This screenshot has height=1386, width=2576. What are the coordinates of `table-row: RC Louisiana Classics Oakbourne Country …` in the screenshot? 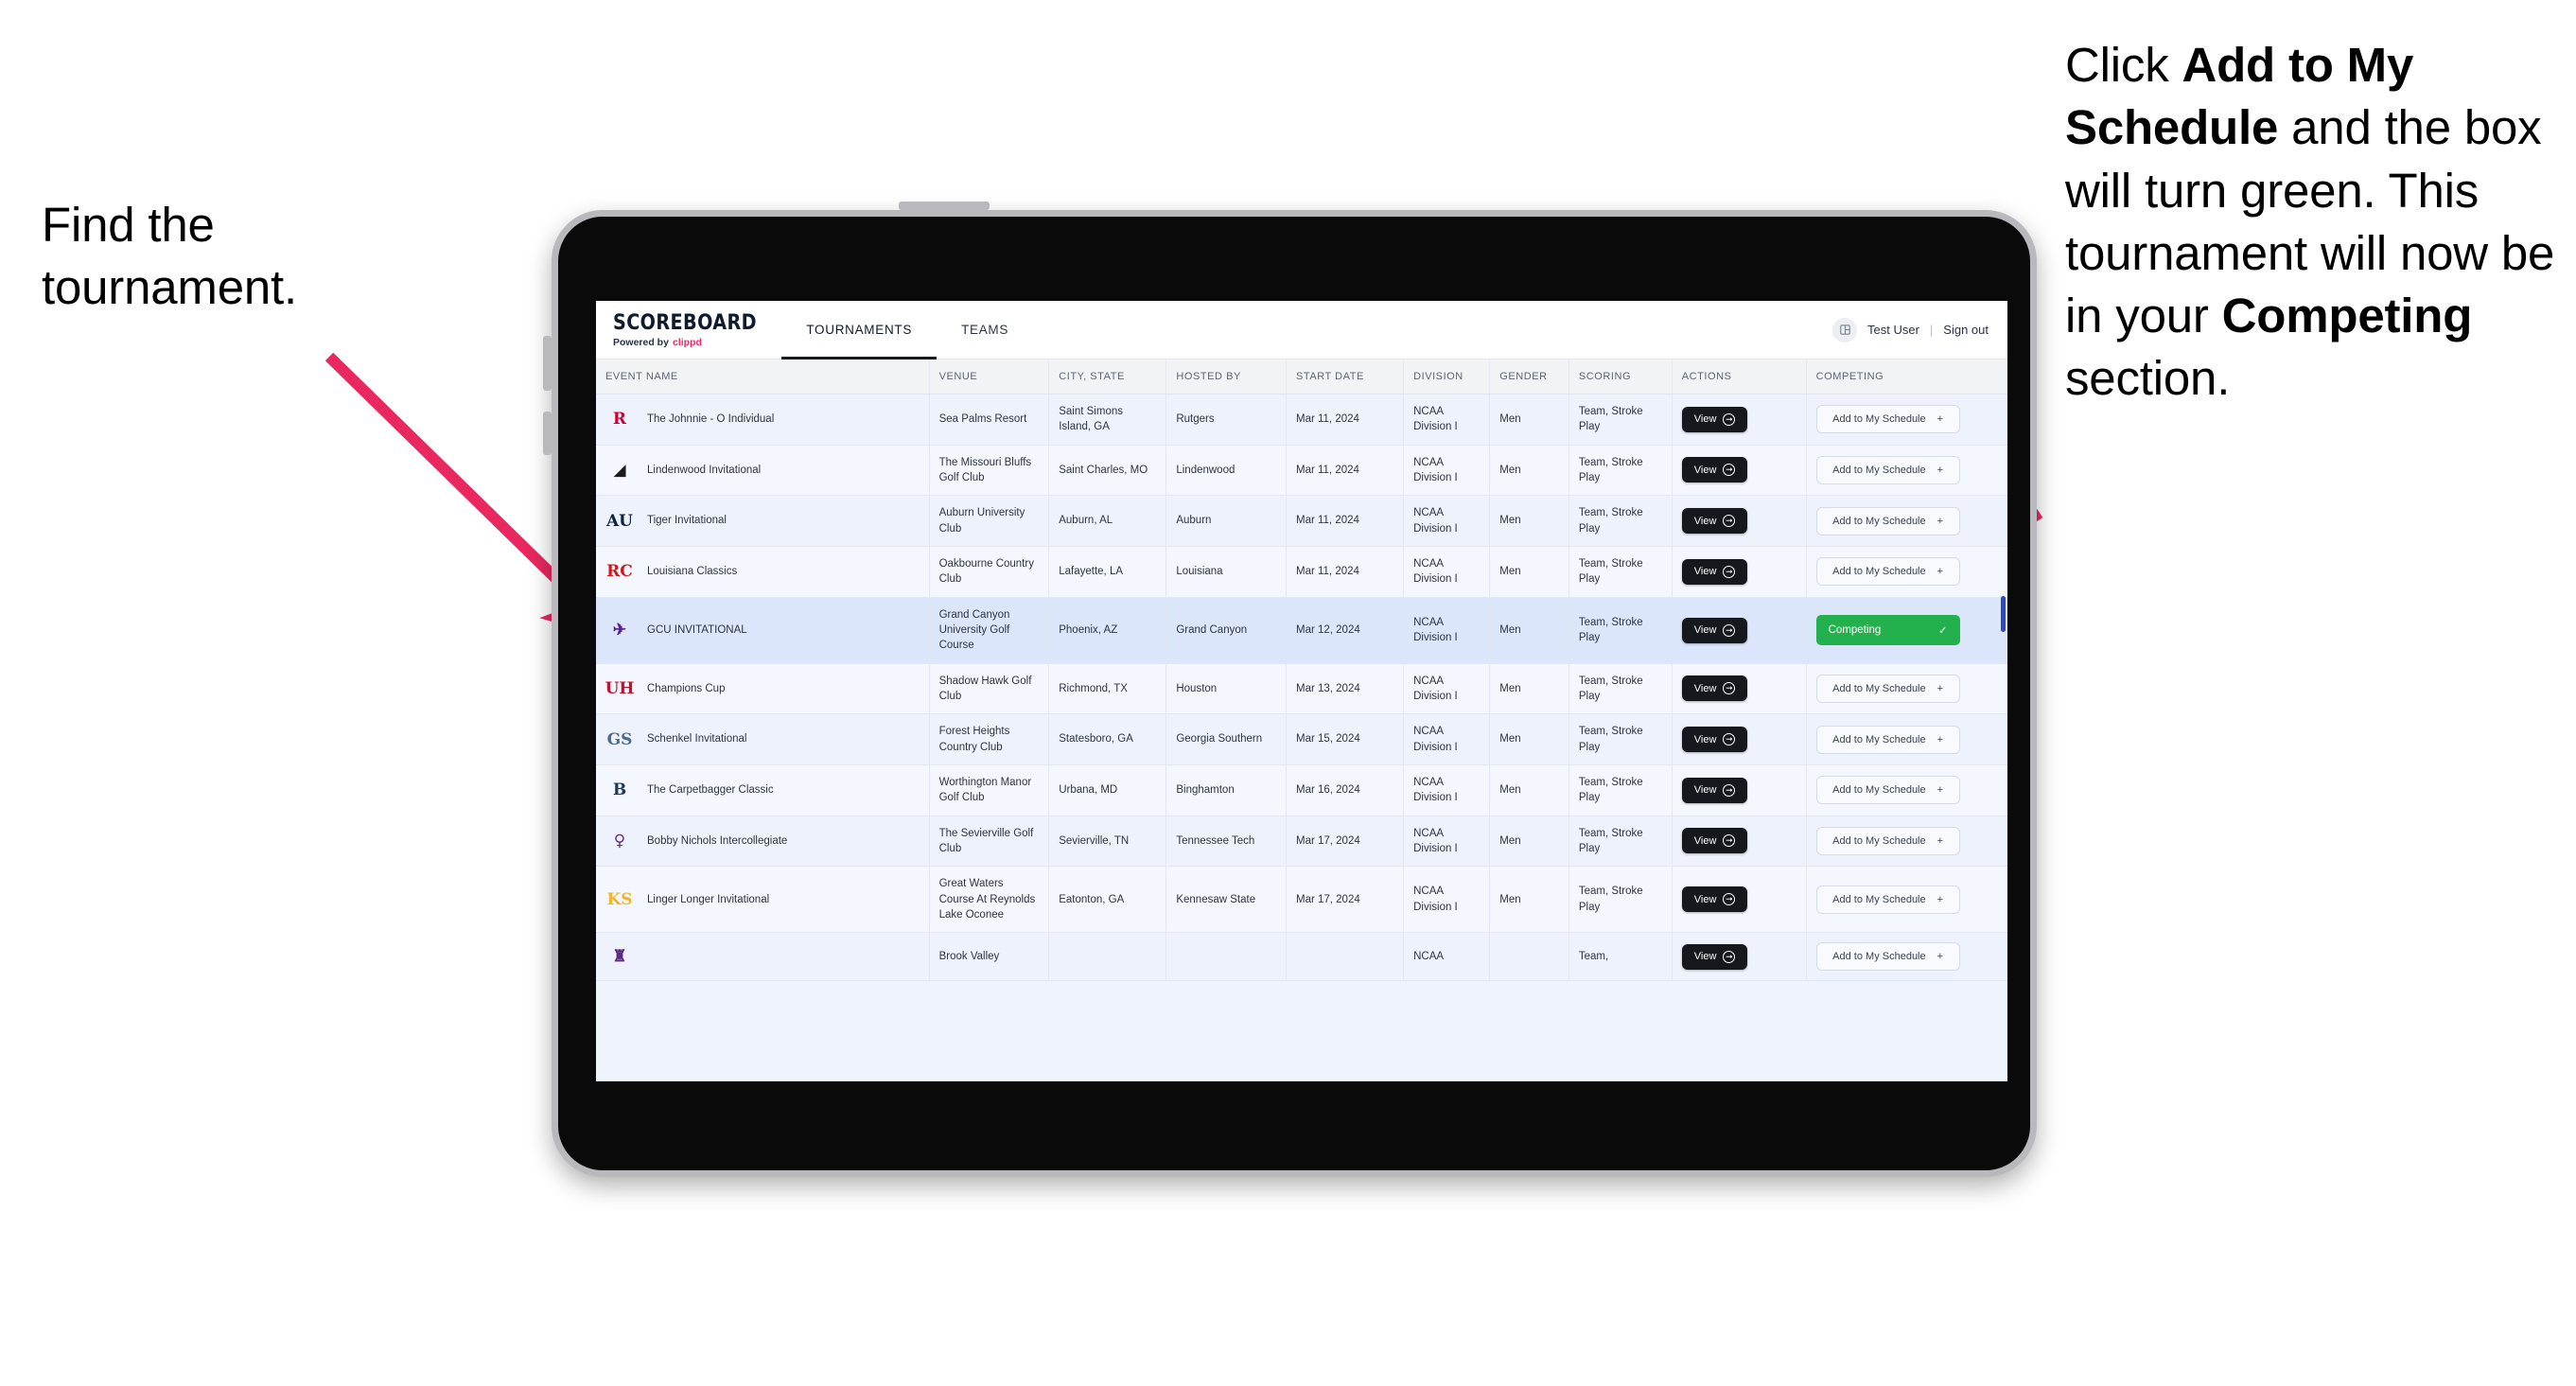 It's located at (1302, 572).